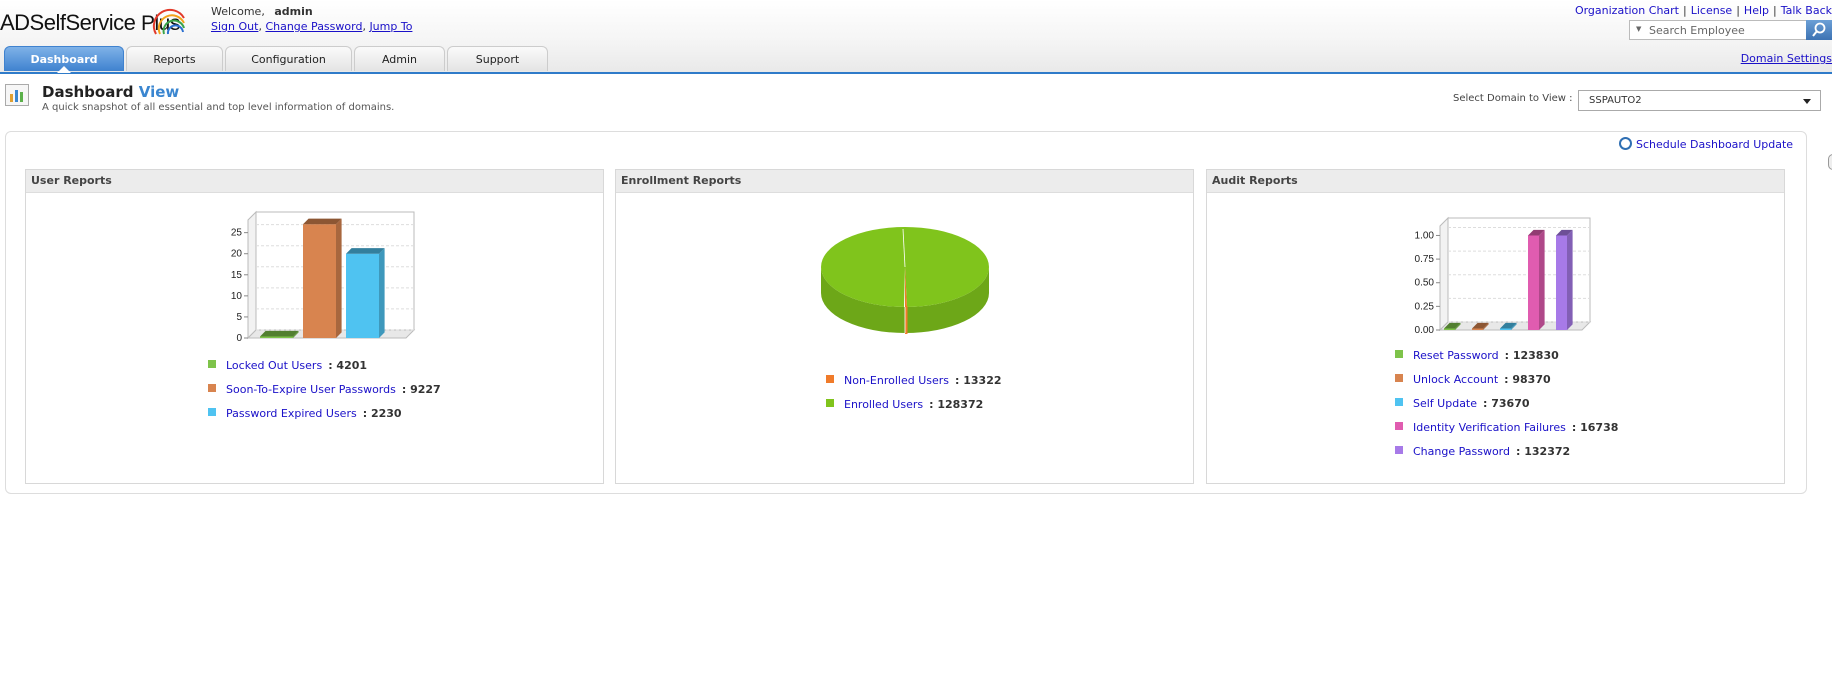  I want to click on search-input: Search Employee, so click(1697, 30).